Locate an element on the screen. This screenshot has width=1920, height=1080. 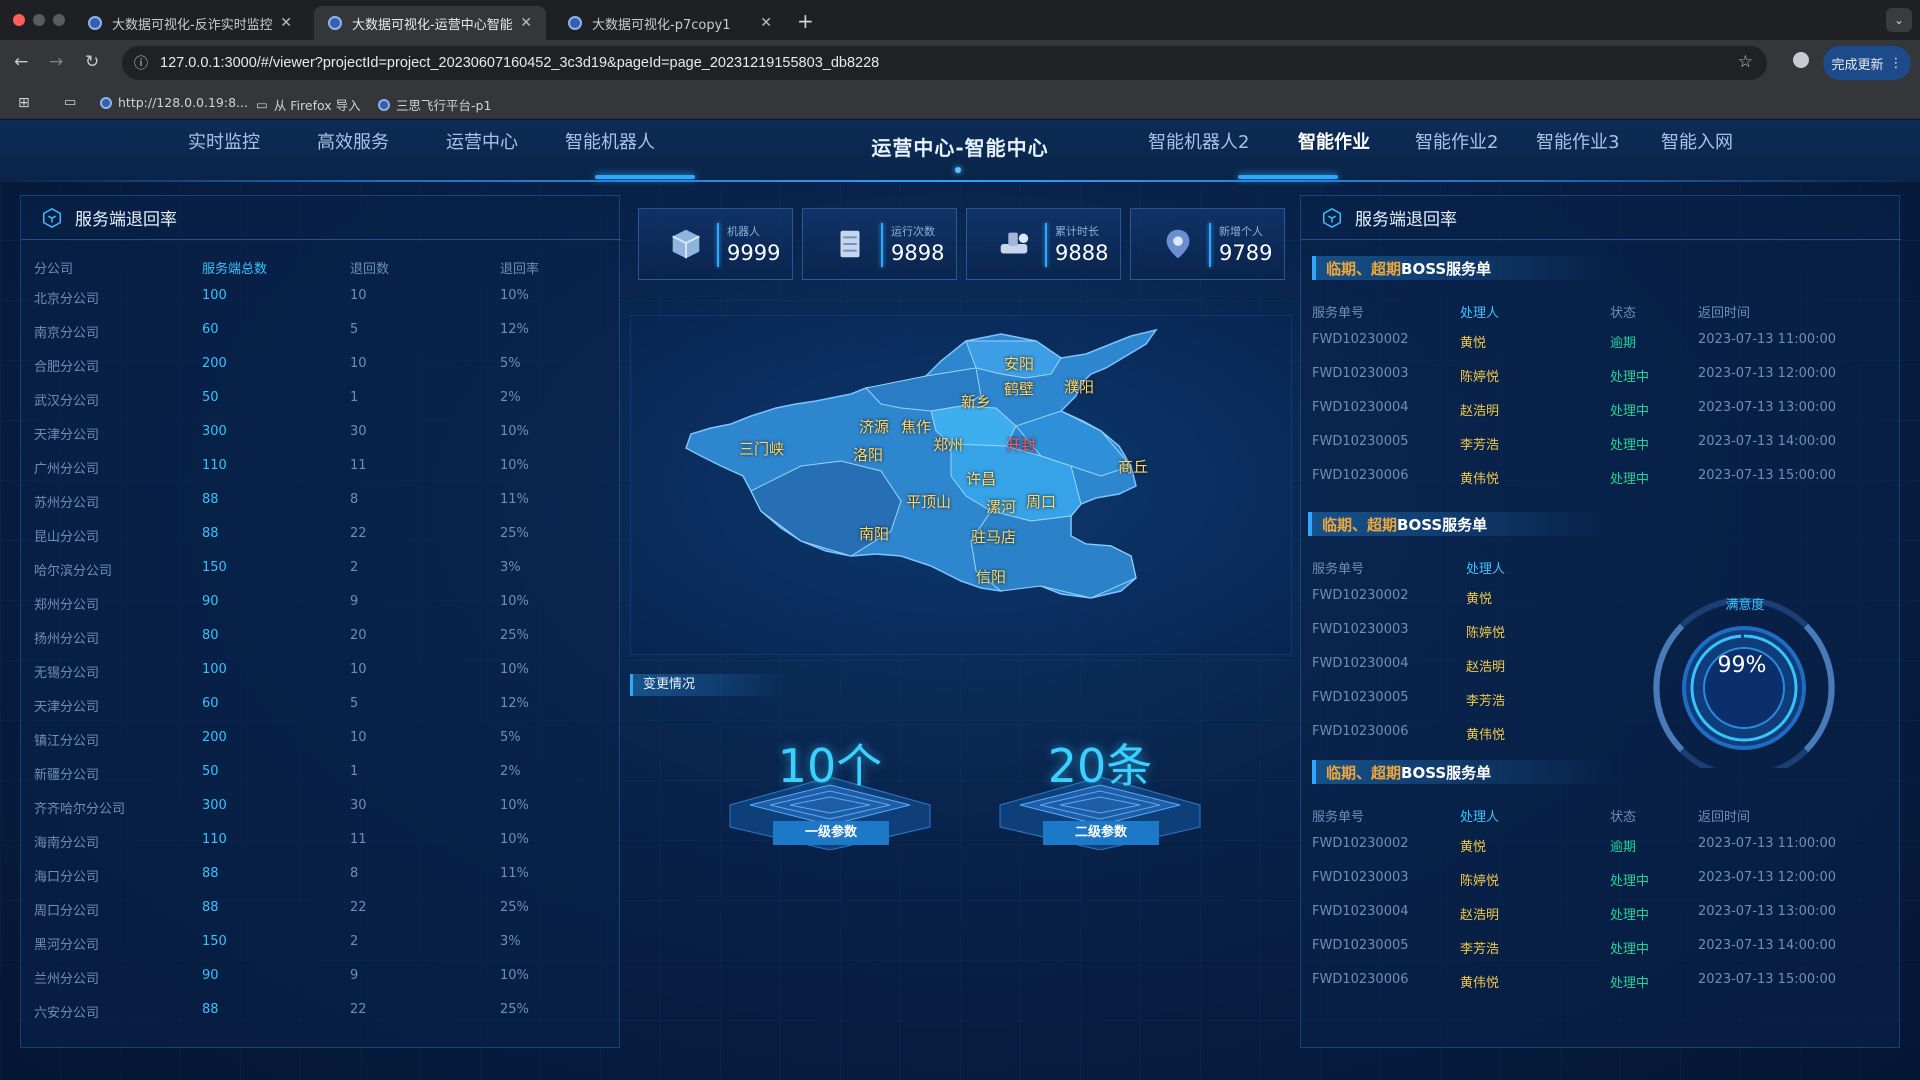
browser-tab-1: 大数据可视化-反诈实时监控 ✕ is located at coordinates (190, 23).